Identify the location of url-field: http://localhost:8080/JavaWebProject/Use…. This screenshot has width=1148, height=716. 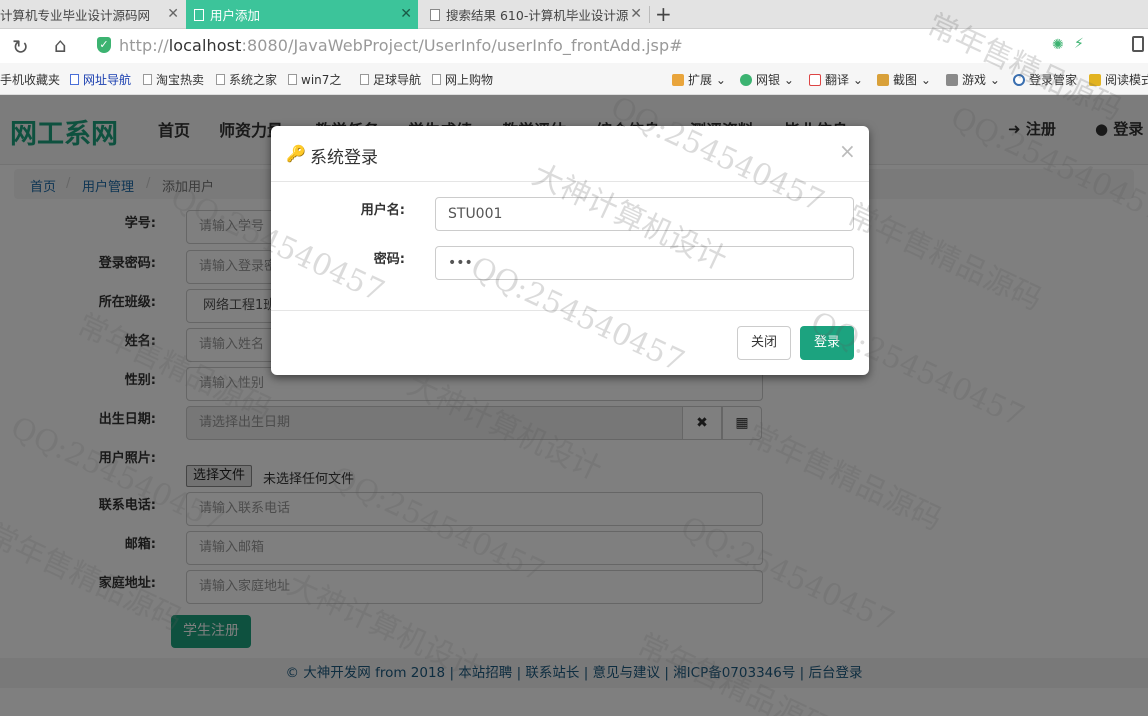
(401, 45).